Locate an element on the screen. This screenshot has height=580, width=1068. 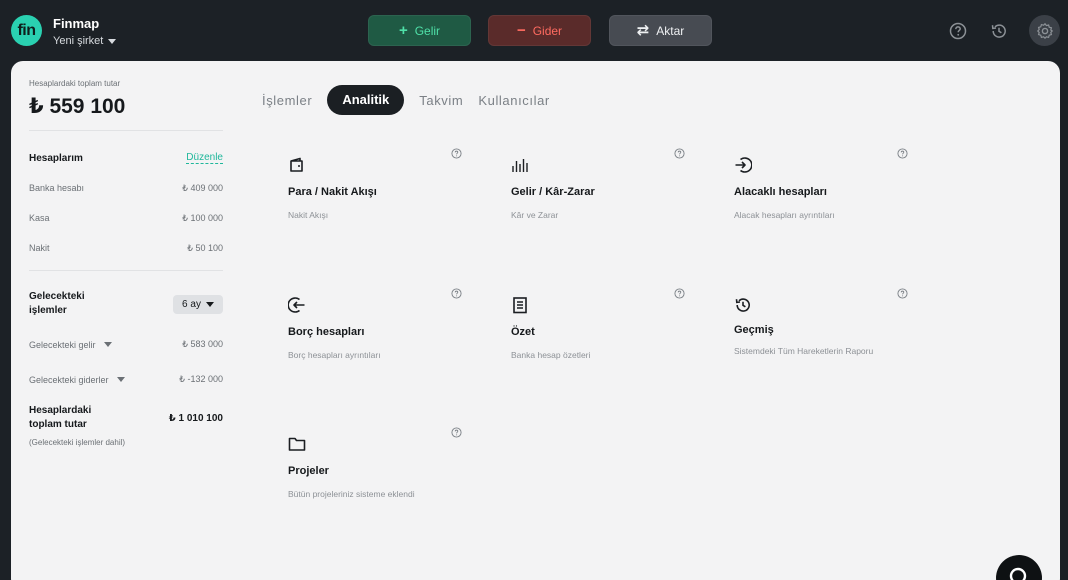
finmap-logo: fin is located at coordinates (26, 30).